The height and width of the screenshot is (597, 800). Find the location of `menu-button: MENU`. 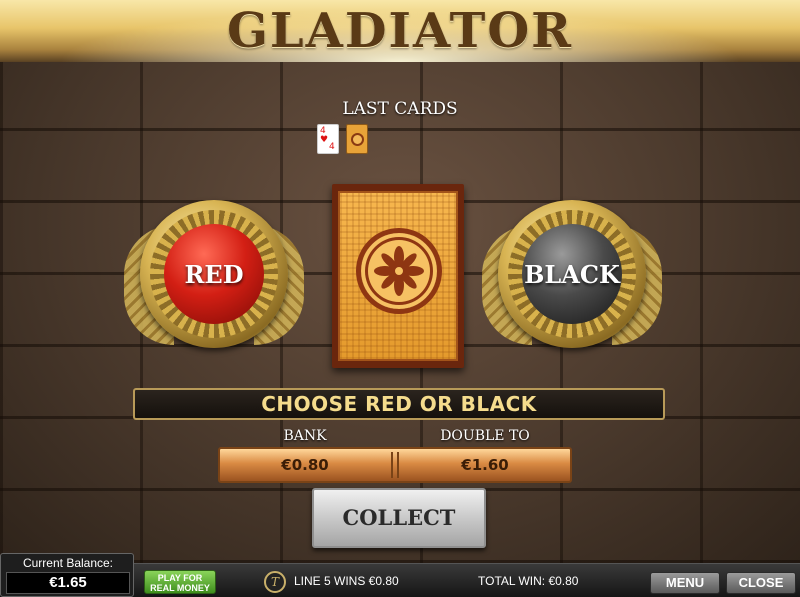

menu-button: MENU is located at coordinates (685, 583).